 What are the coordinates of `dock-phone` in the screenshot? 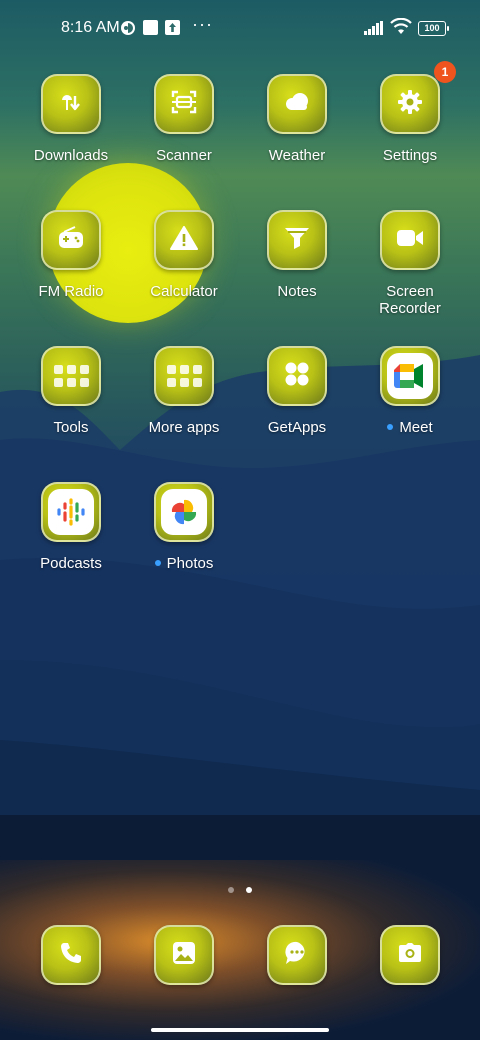 It's located at (71, 957).